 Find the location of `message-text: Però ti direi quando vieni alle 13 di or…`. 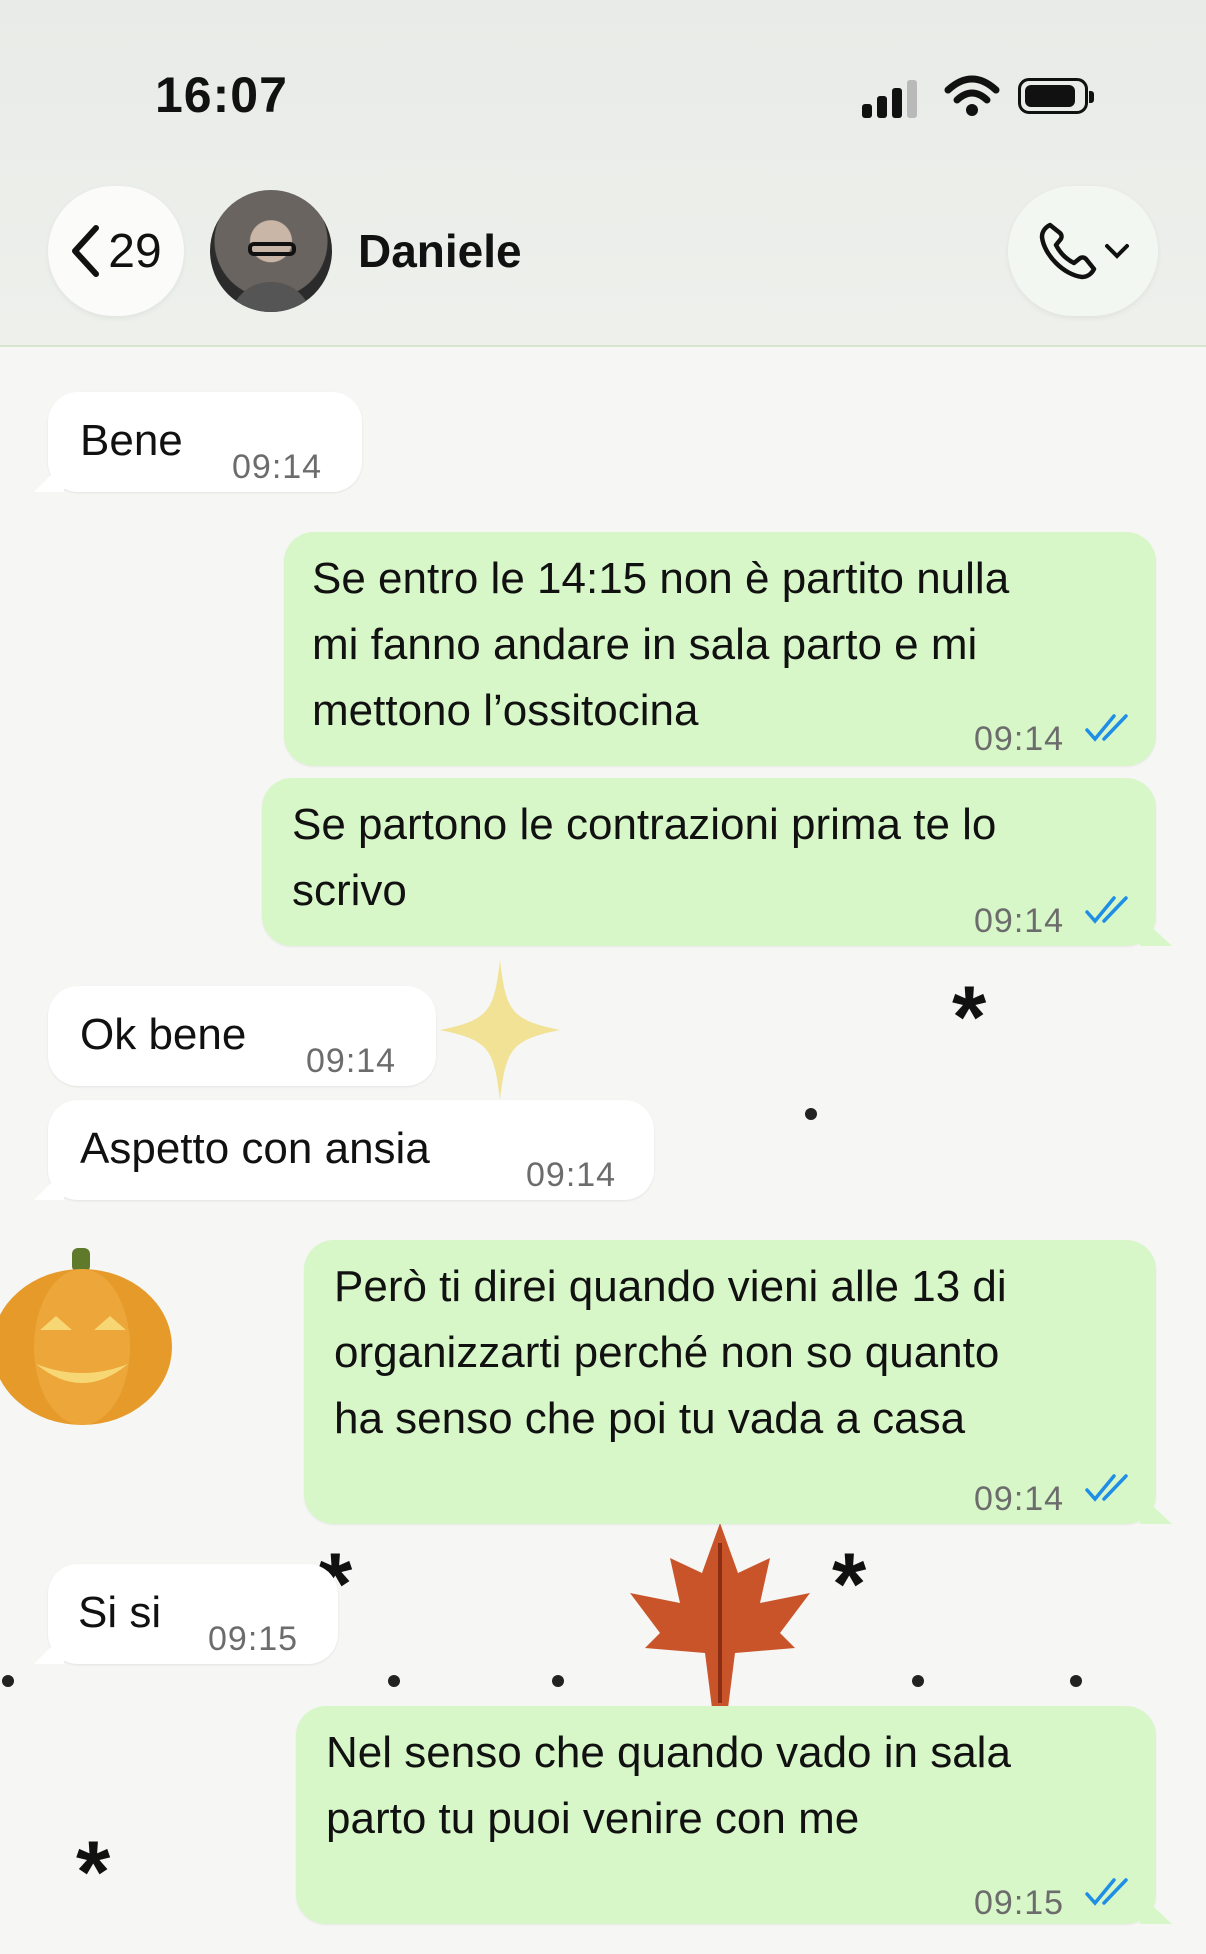

message-text: Però ti direi quando vieni alle 13 di or… is located at coordinates (670, 1352).